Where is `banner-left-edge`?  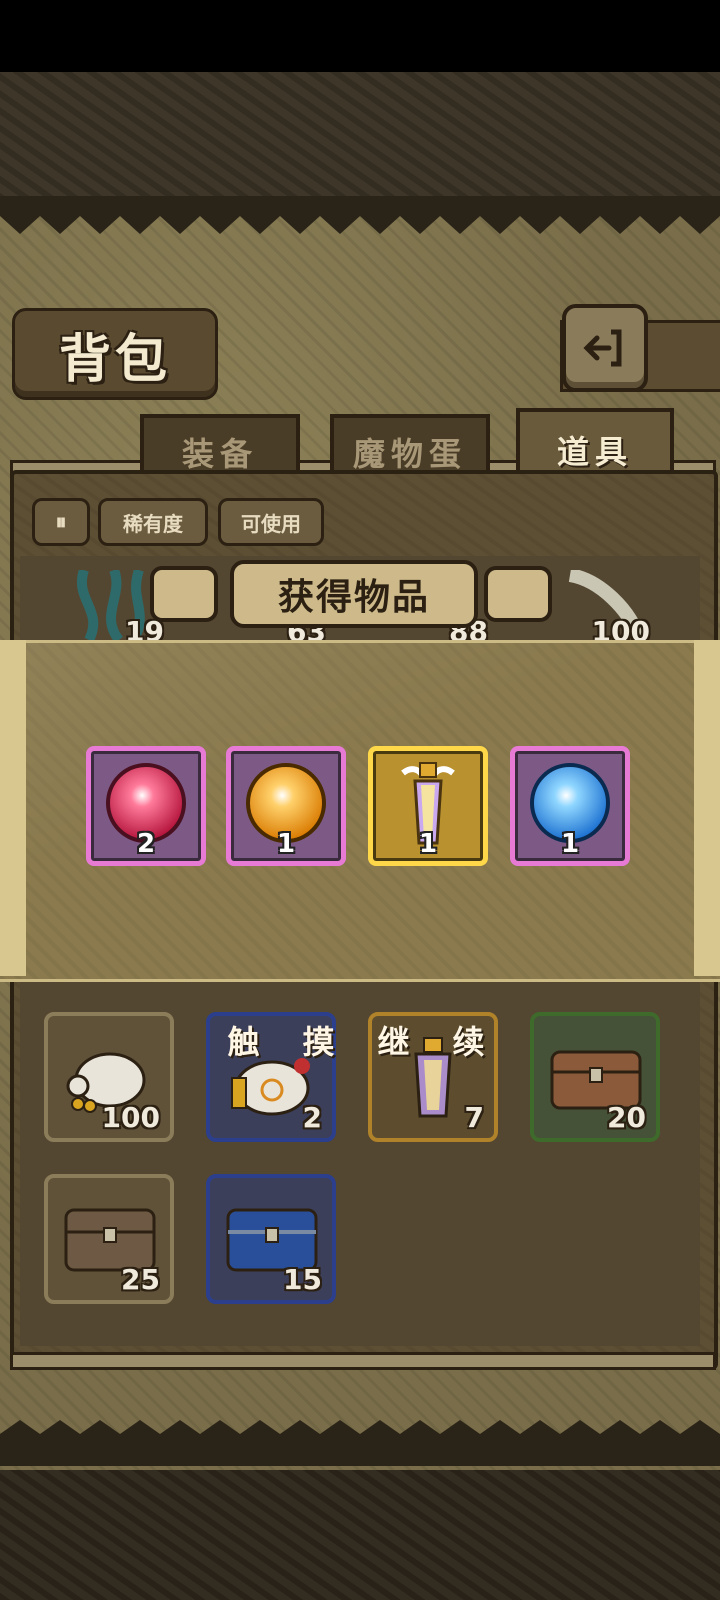
banner-left-edge is located at coordinates (13, 808).